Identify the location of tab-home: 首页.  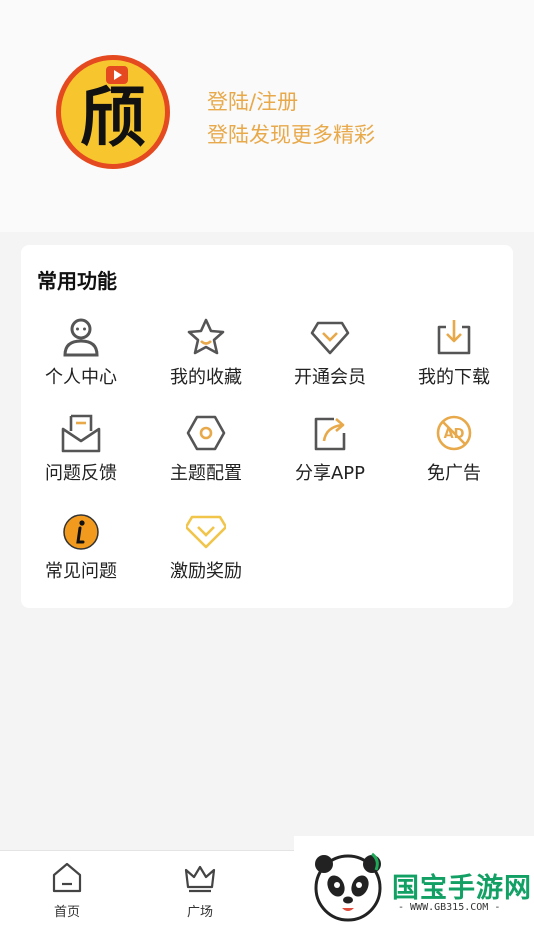
(67, 888).